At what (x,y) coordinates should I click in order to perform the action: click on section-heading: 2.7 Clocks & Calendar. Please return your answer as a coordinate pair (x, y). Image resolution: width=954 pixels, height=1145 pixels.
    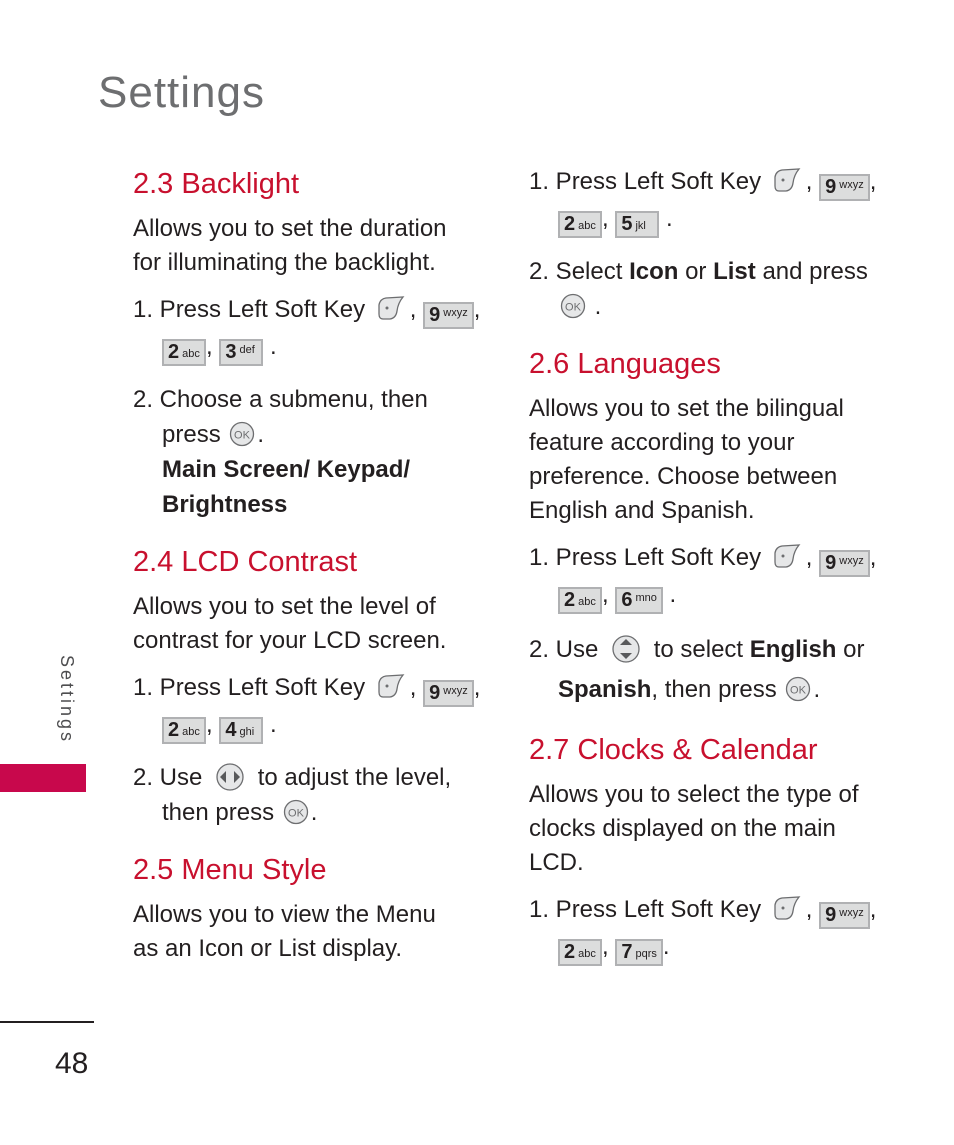
    Looking at the image, I should click on (673, 750).